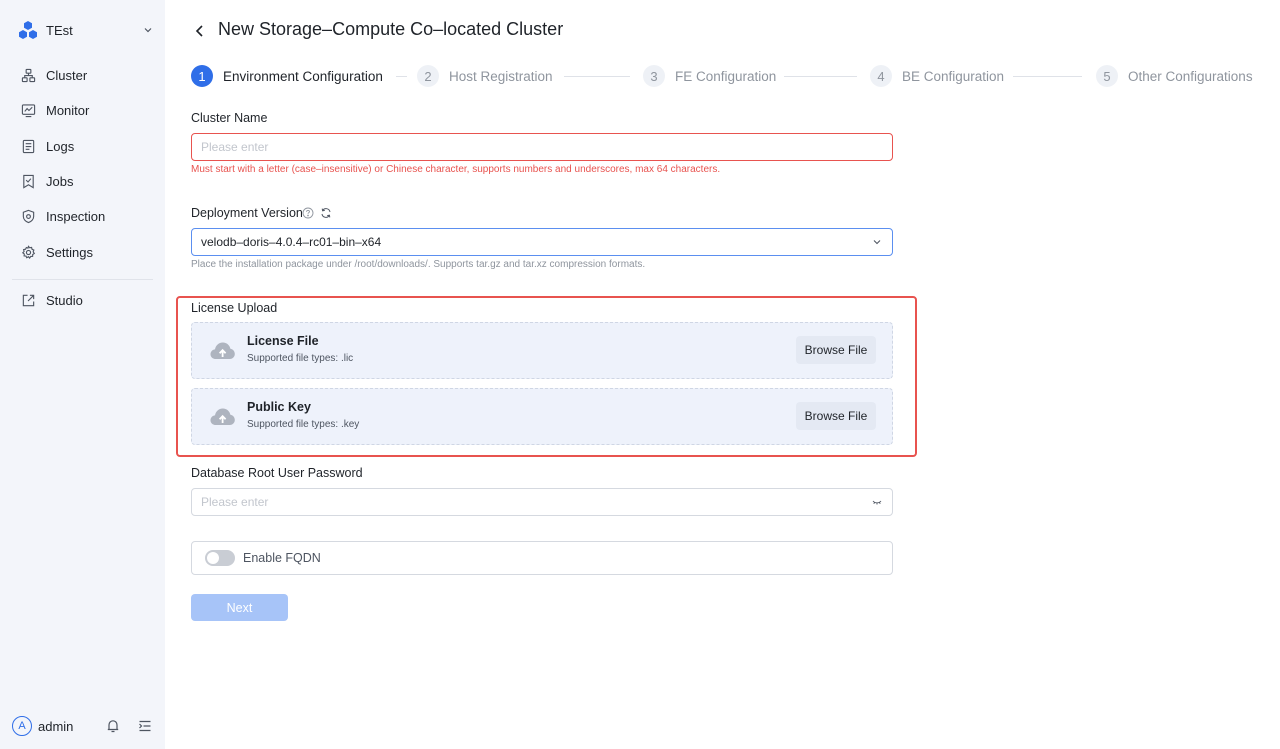 The height and width of the screenshot is (749, 1280). Describe the element at coordinates (113, 726) in the screenshot. I see `bell-icon` at that location.